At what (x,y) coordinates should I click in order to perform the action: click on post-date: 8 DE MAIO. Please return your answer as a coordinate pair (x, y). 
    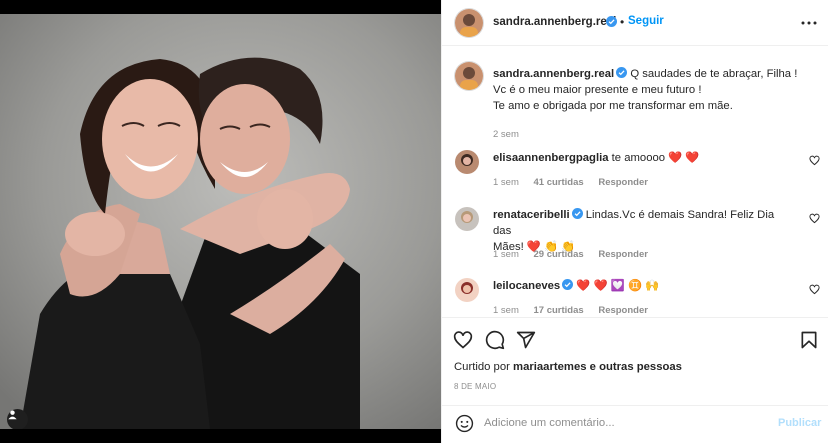
    Looking at the image, I should click on (475, 386).